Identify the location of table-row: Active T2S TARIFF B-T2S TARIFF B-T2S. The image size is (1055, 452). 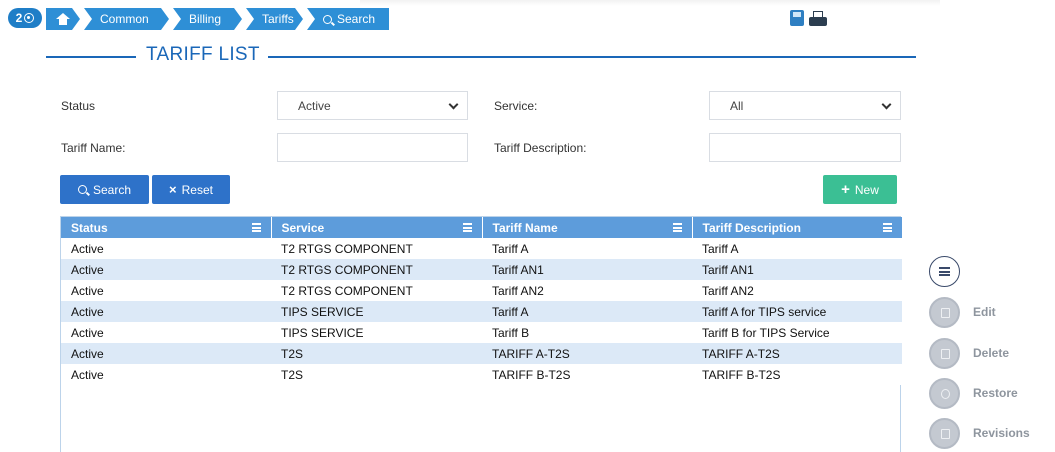
(481, 374).